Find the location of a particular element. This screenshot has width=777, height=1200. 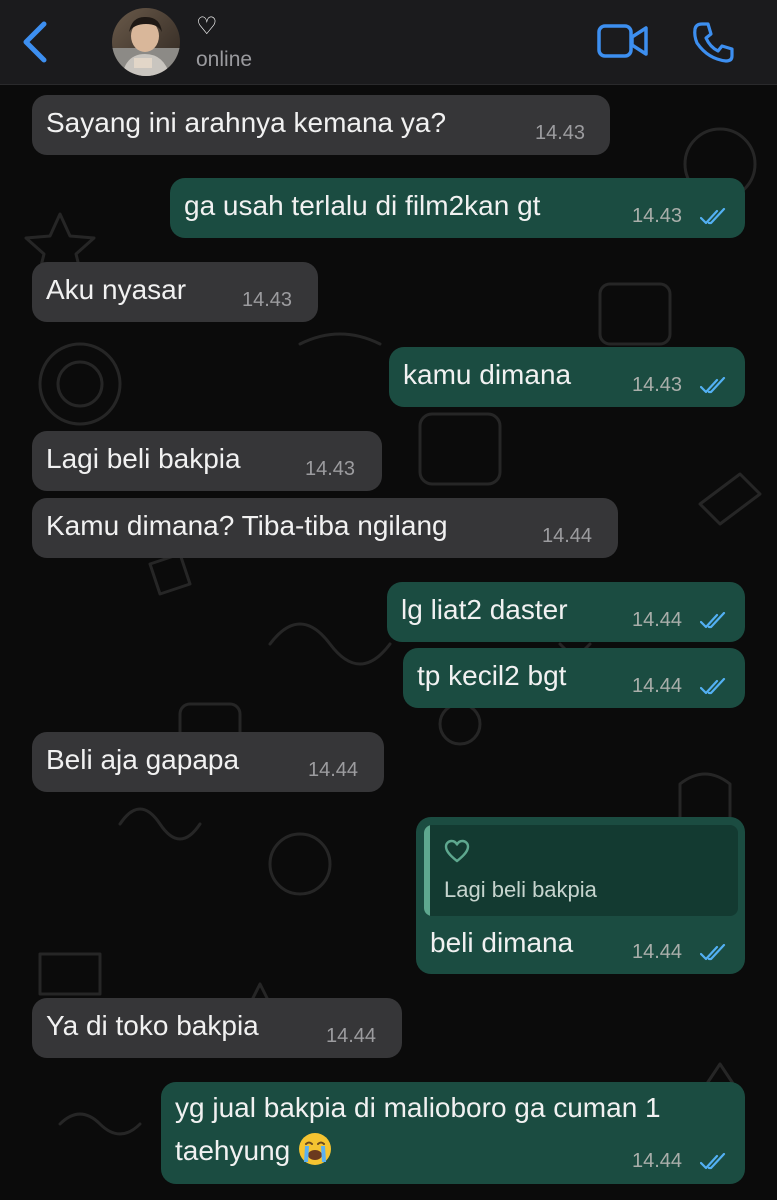

message-text-line-2: taehyung is located at coordinates (253, 1151).